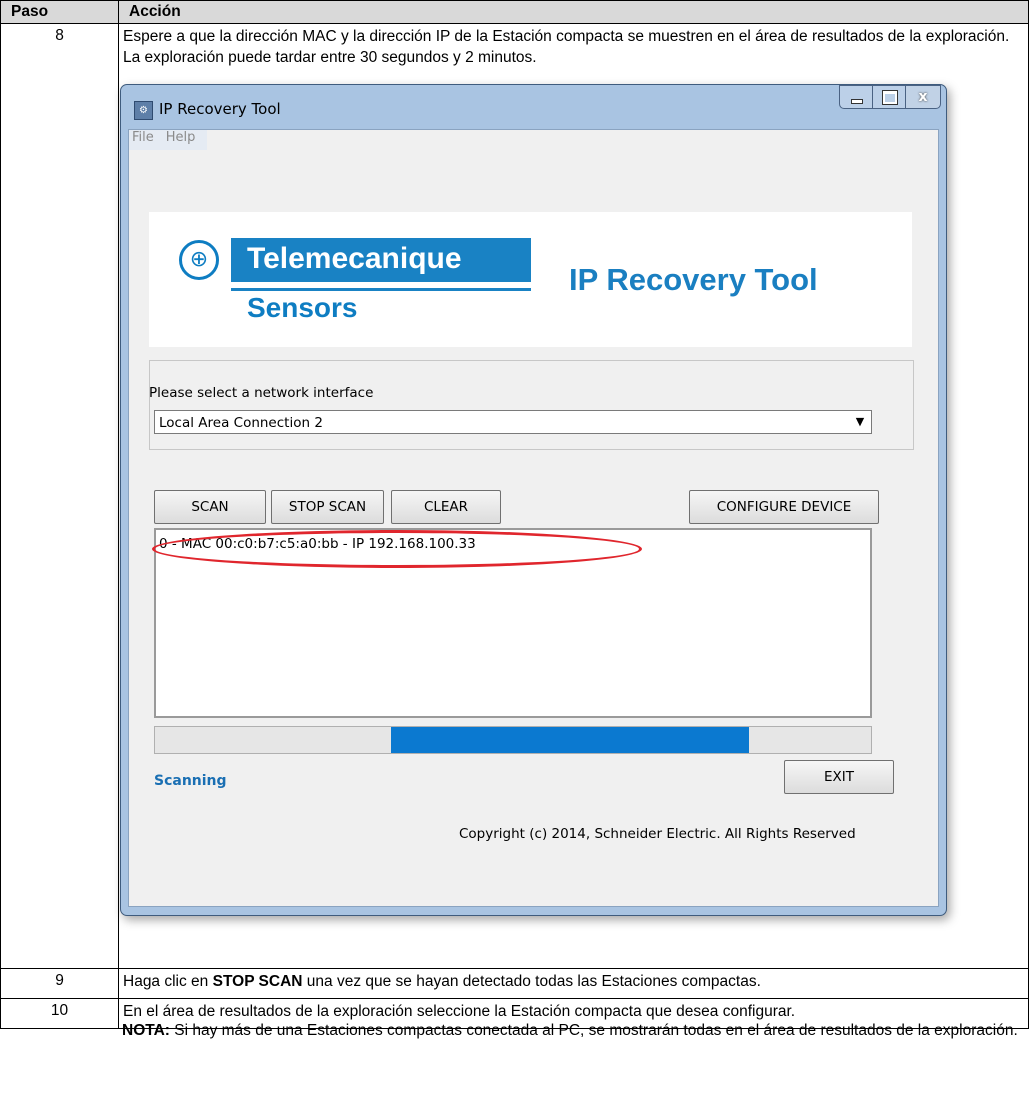 The width and height of the screenshot is (1029, 1098). Describe the element at coordinates (210, 507) in the screenshot. I see `scan-button: SCAN` at that location.